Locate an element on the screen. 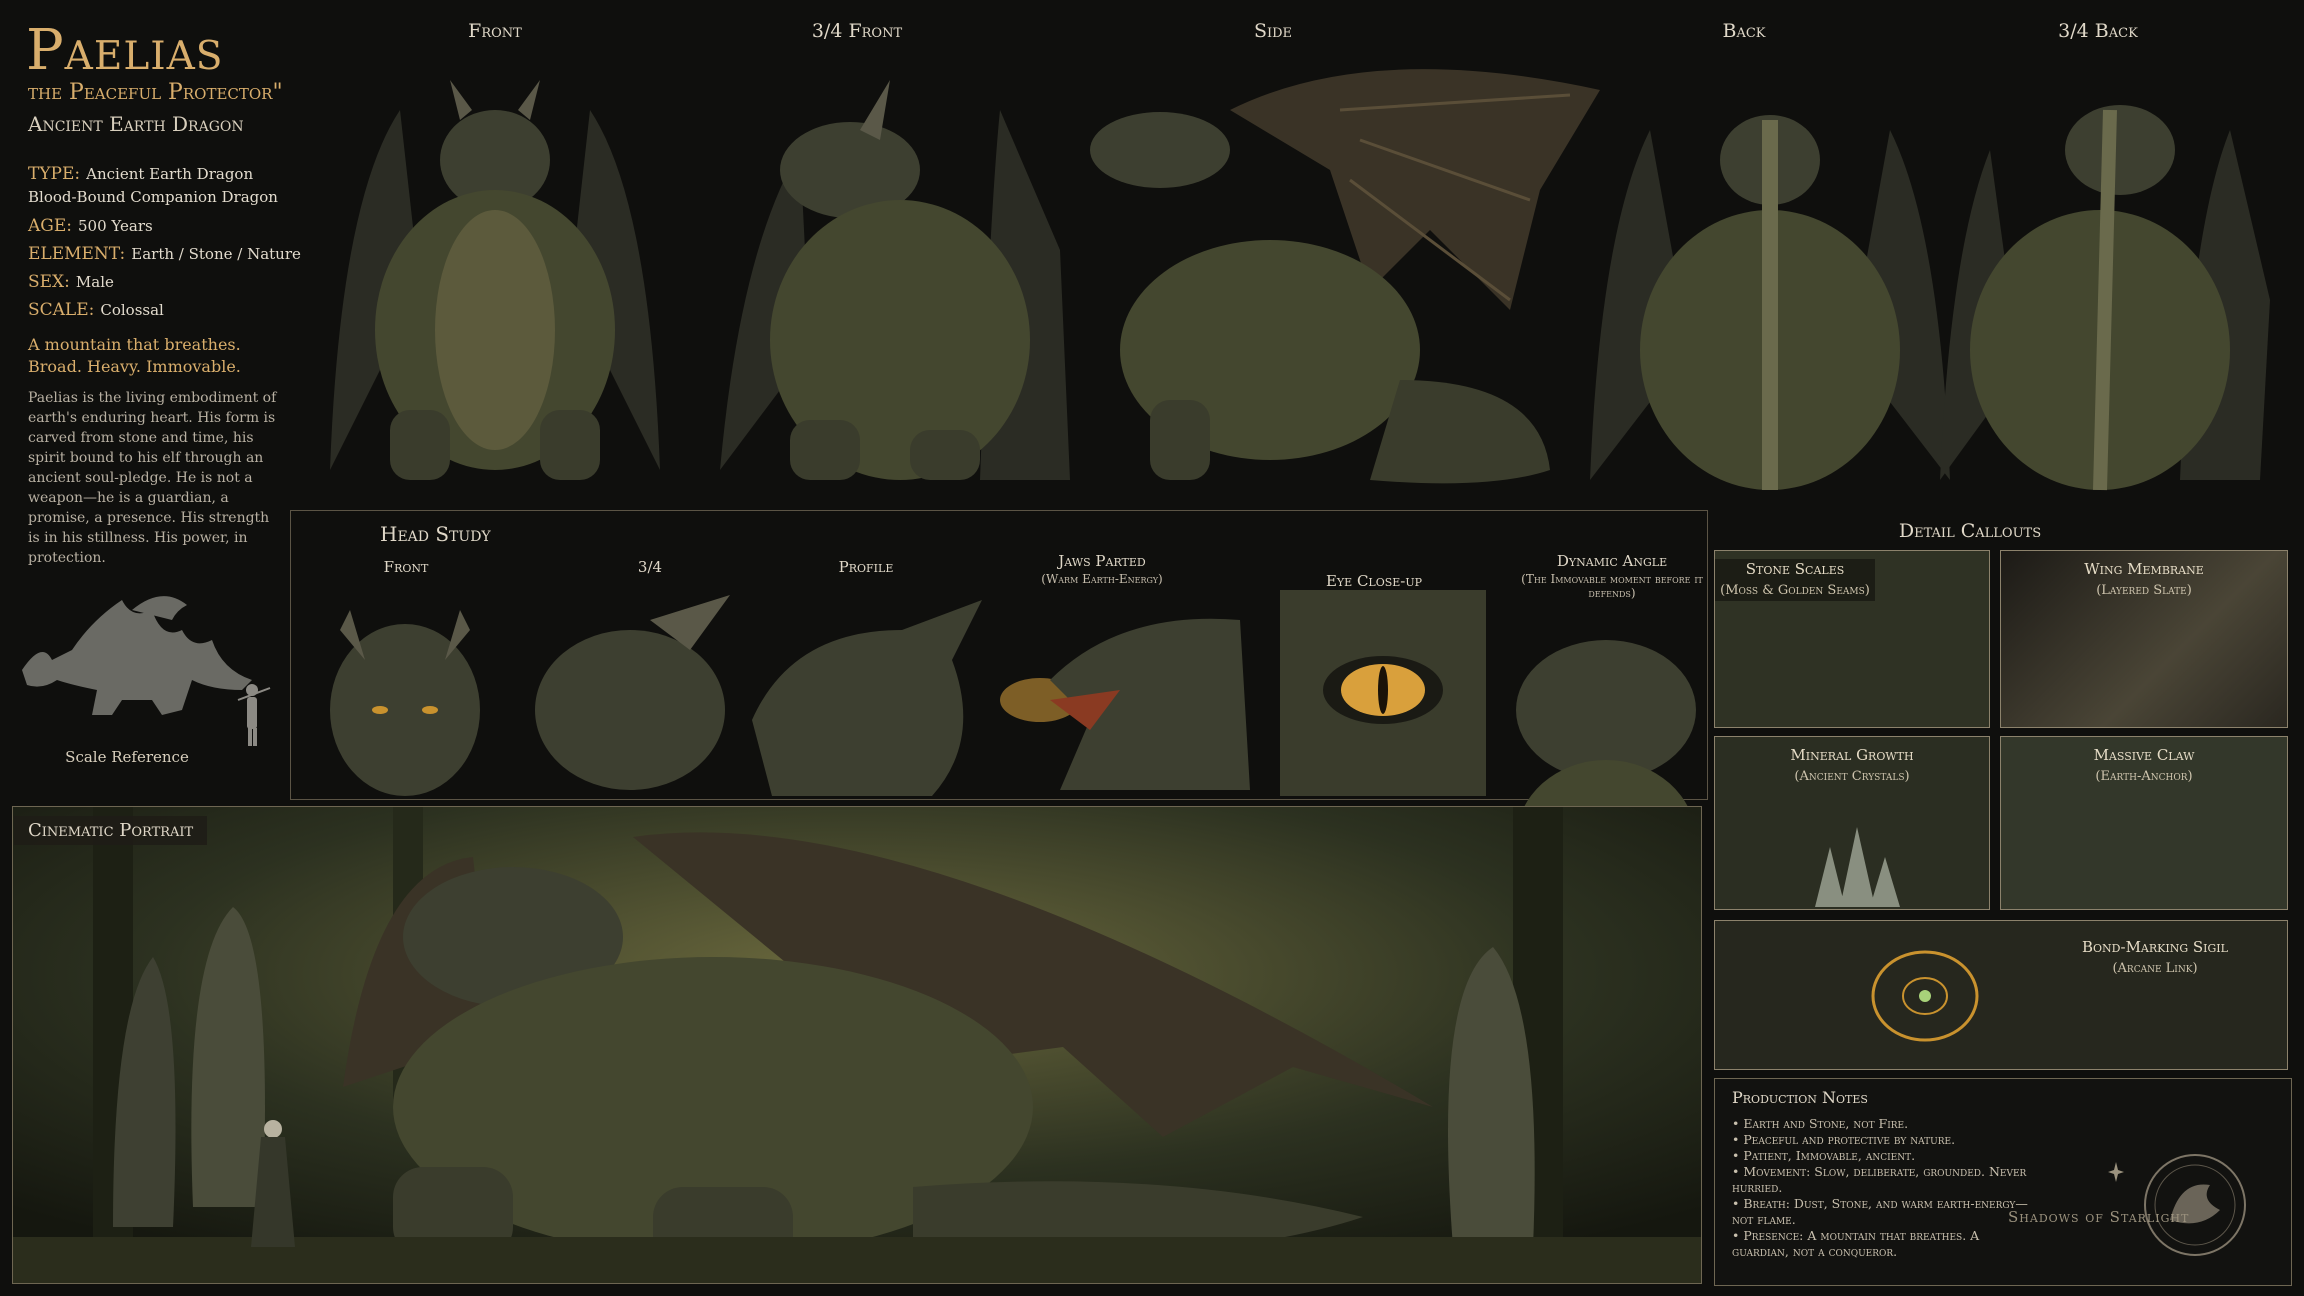 The width and height of the screenshot is (2304, 1296). head-study-profile is located at coordinates (867, 693).